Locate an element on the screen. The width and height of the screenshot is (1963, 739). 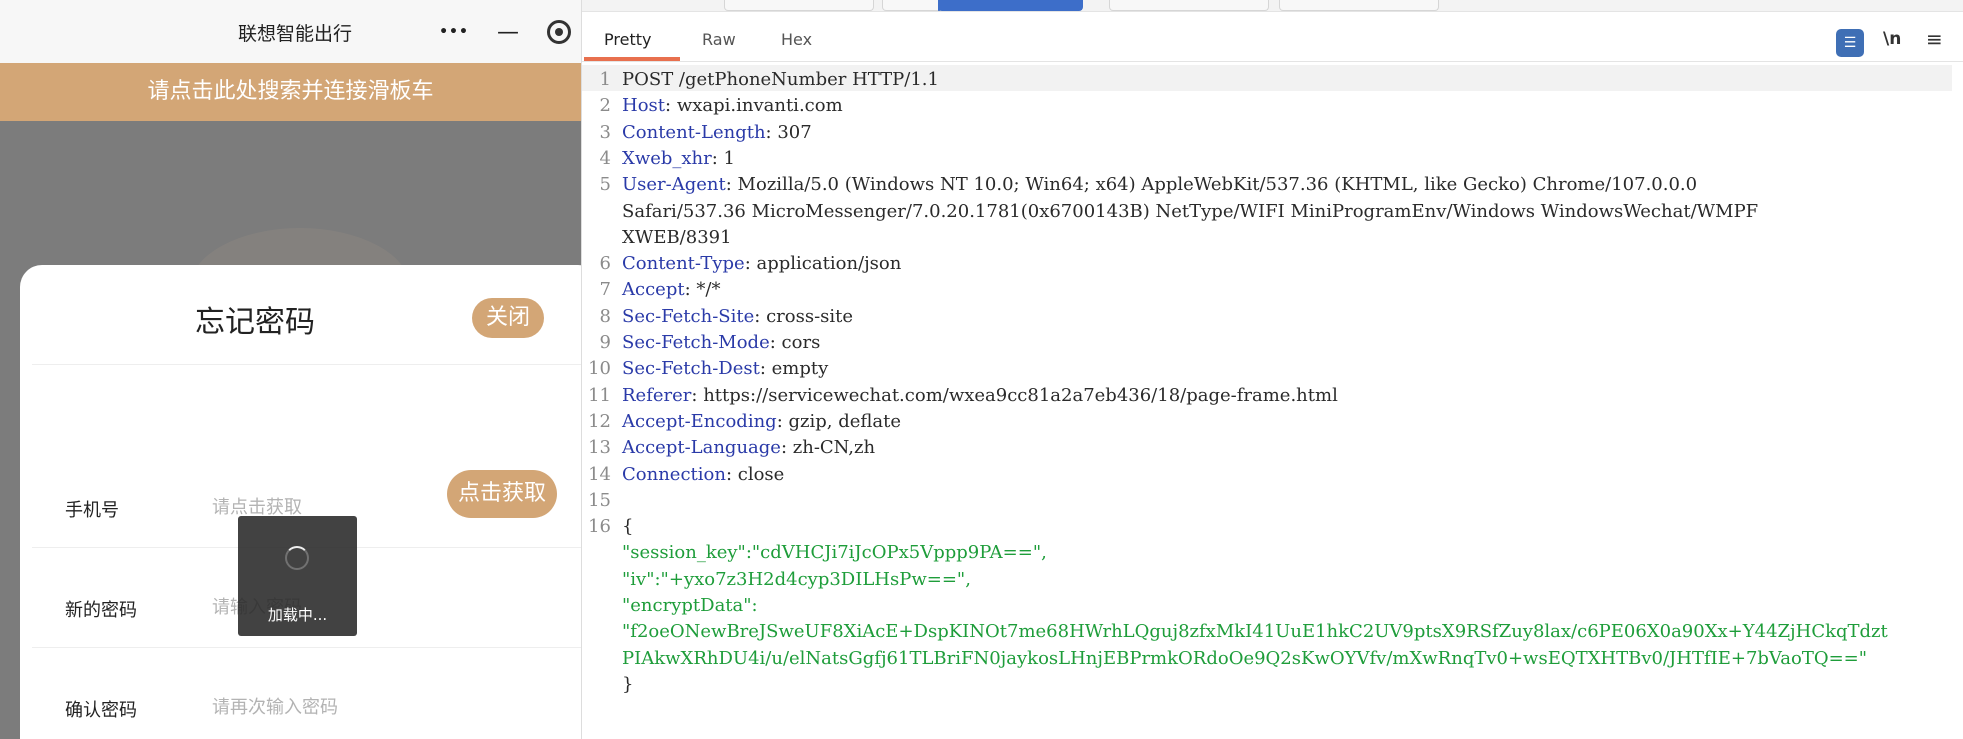
header-line: Content-Type: application/json is located at coordinates (761, 263).